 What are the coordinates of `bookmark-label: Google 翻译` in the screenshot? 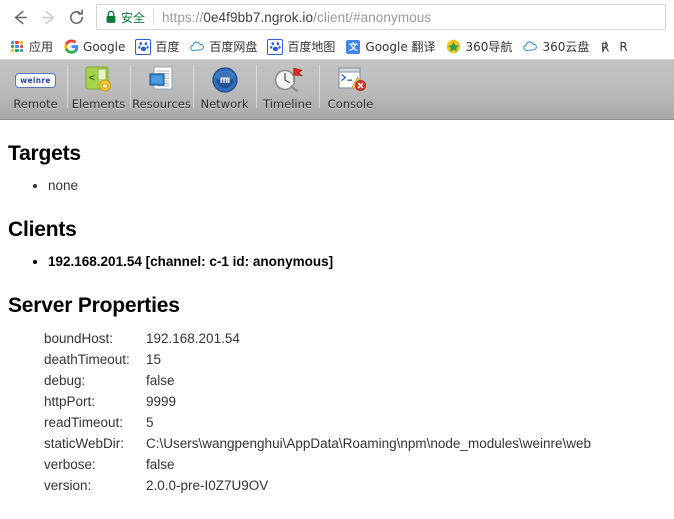 It's located at (400, 47).